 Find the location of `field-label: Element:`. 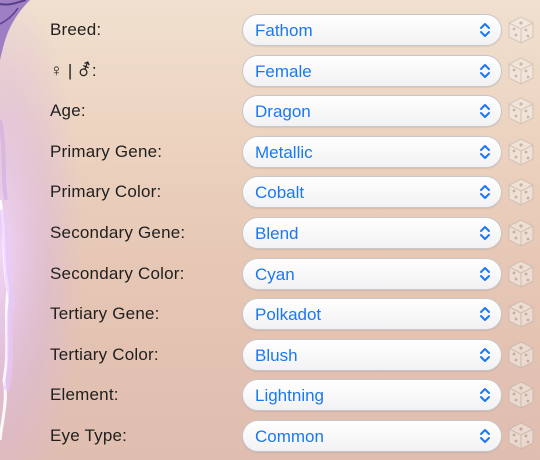

field-label: Element: is located at coordinates (84, 395).